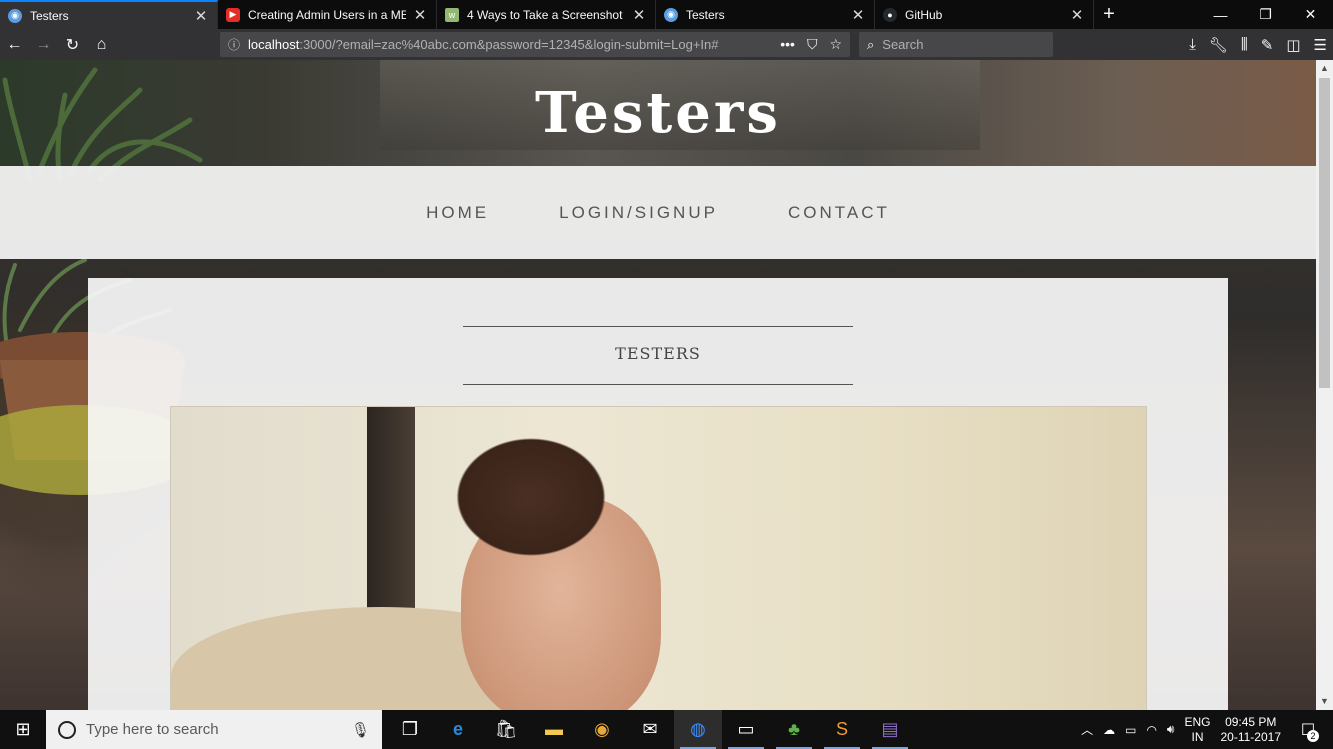  What do you see at coordinates (871, 44) in the screenshot?
I see `search-icon: ⌕` at bounding box center [871, 44].